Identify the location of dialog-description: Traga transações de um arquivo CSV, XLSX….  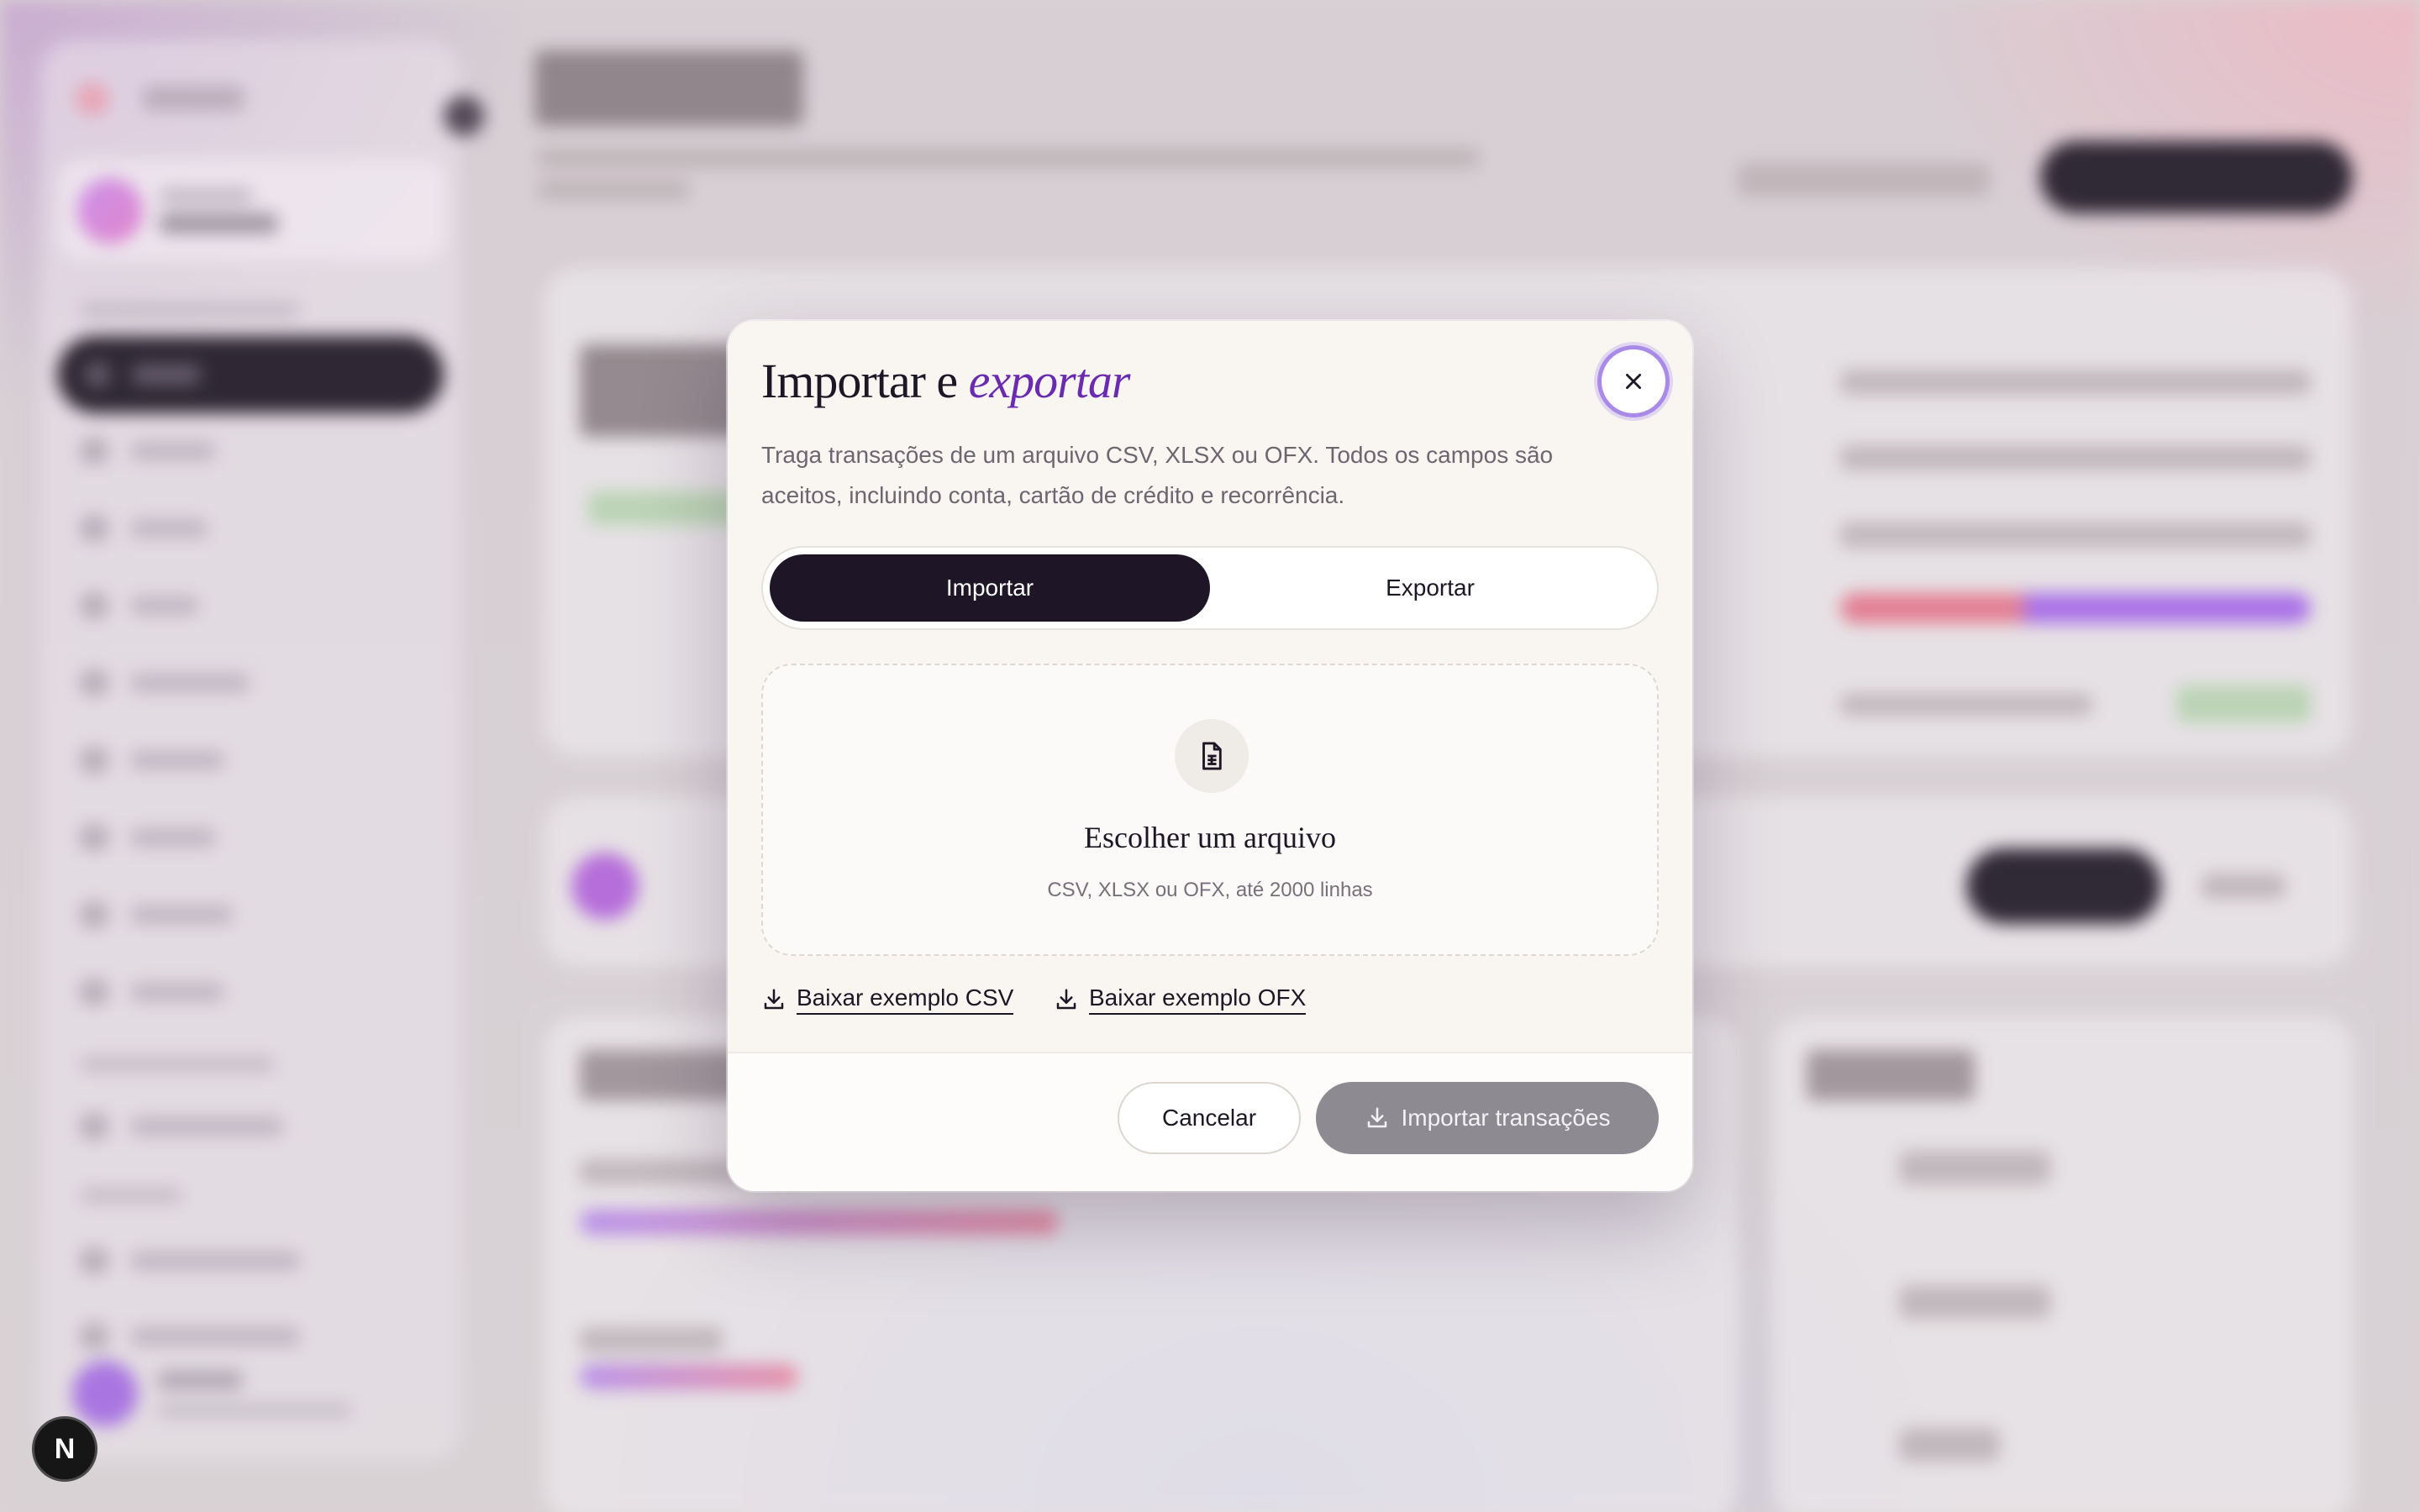
(1157, 475).